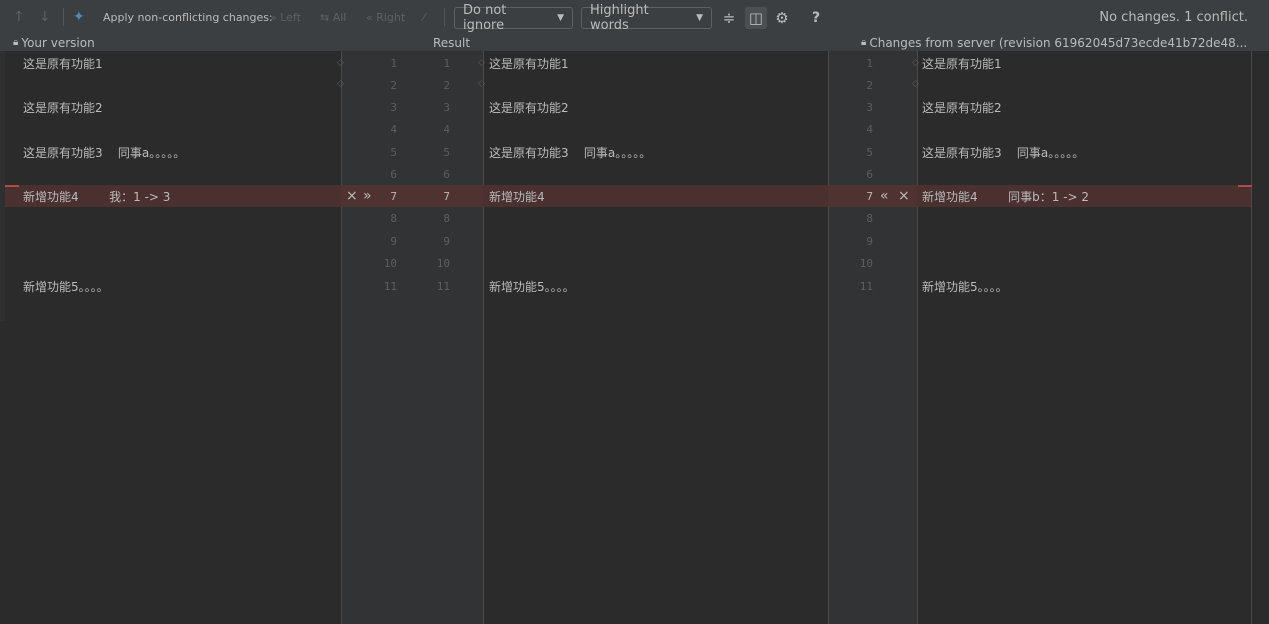 The width and height of the screenshot is (1269, 624). I want to click on apply-all-button: ⇆ All, so click(333, 17).